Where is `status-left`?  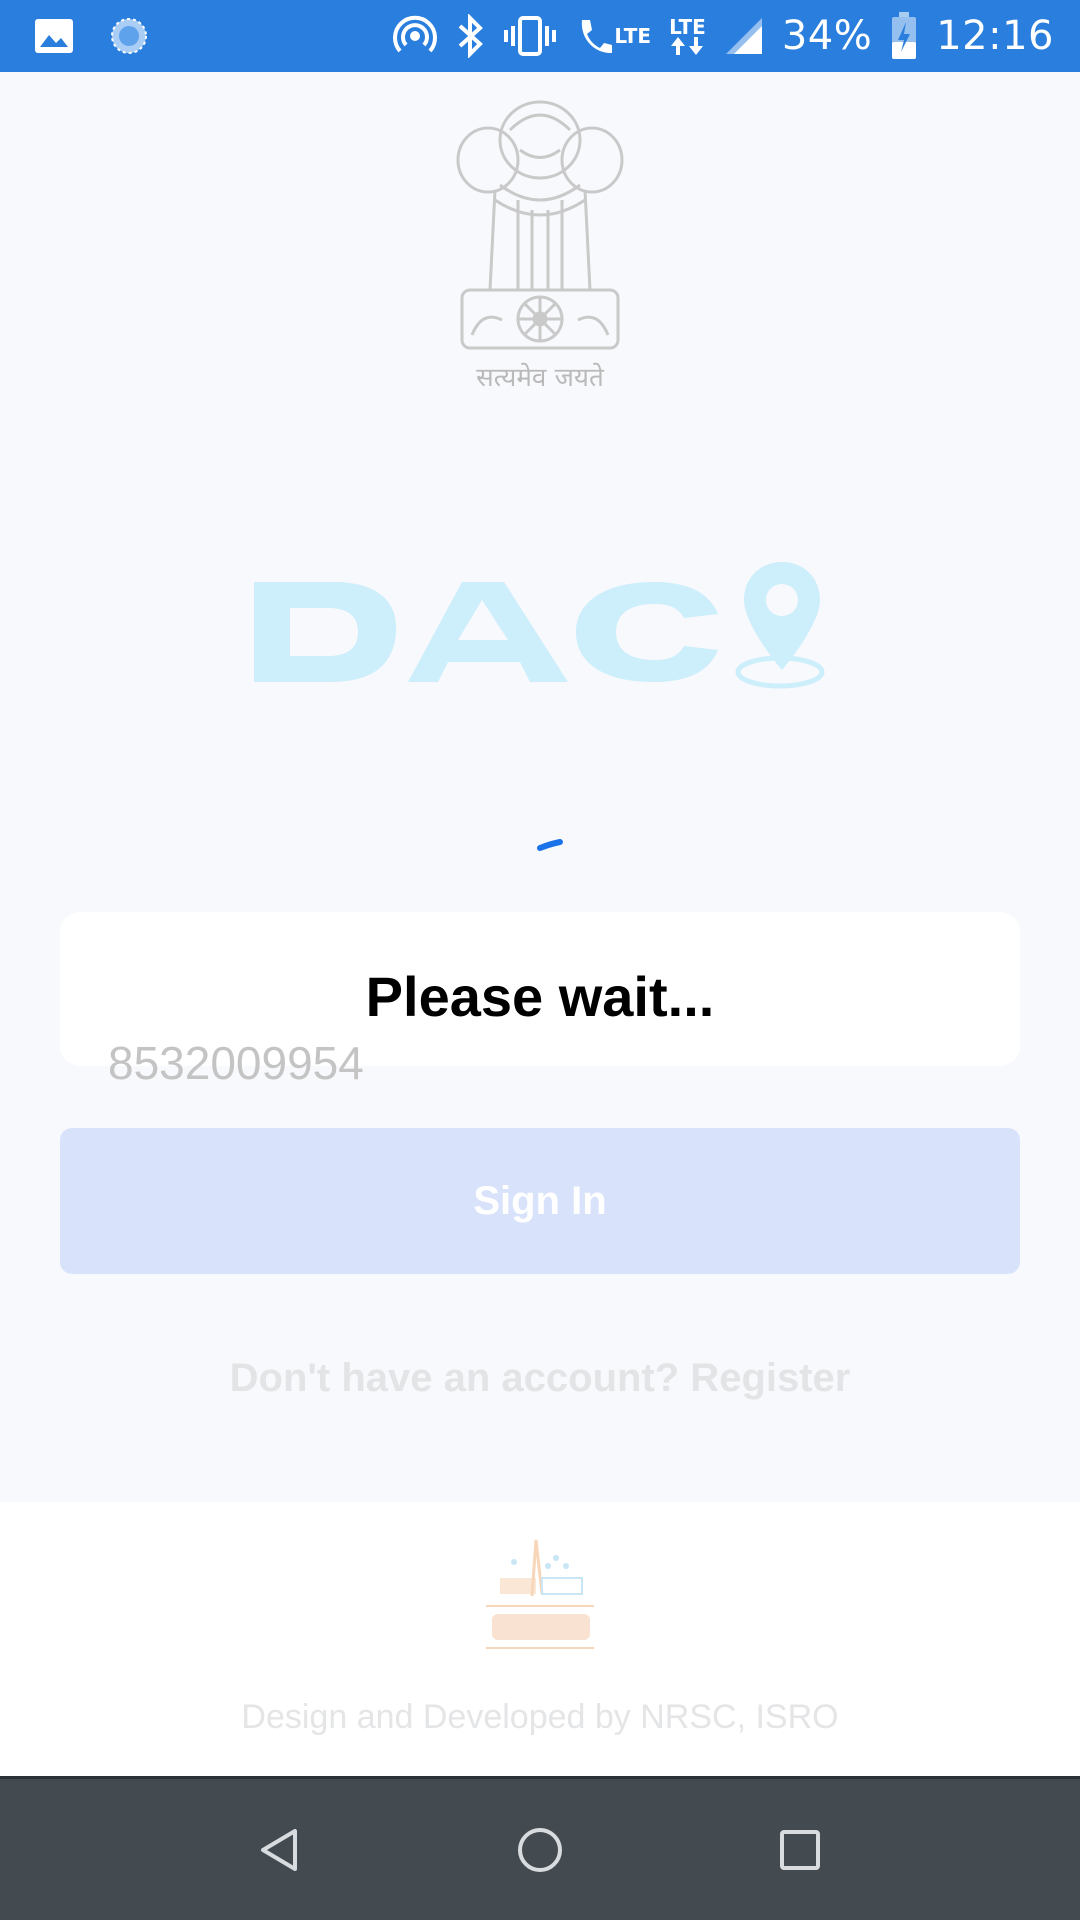
status-left is located at coordinates (109, 36).